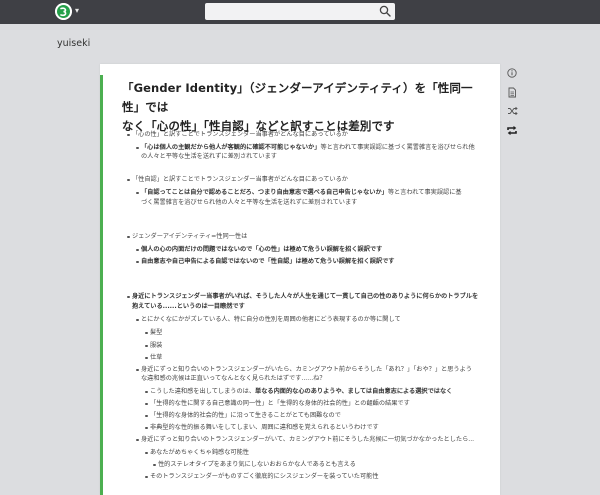  Describe the element at coordinates (231, 147) in the screenshot. I see `bold-text: 「心は個人の主観だから他人が客観的に確認不可能じゃないか」` at that location.